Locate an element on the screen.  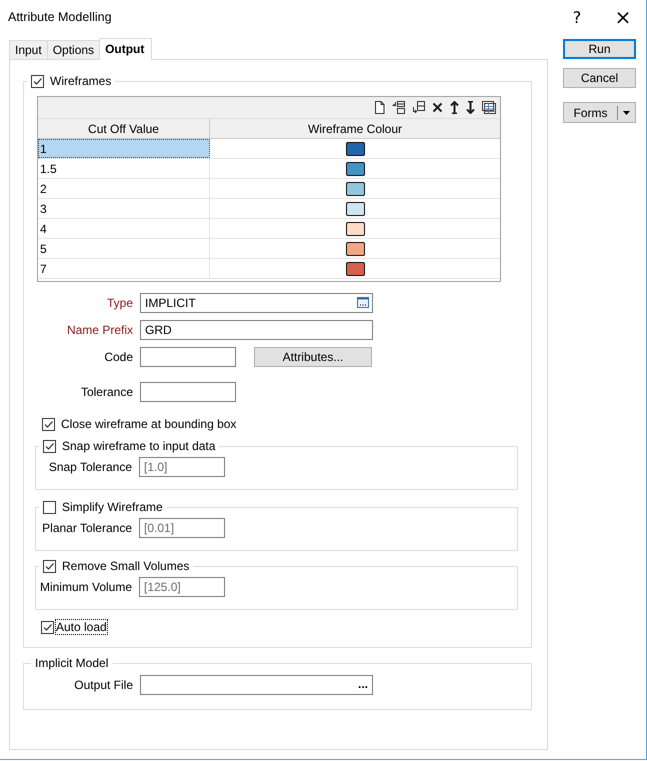
insert-row-icon is located at coordinates (398, 107).